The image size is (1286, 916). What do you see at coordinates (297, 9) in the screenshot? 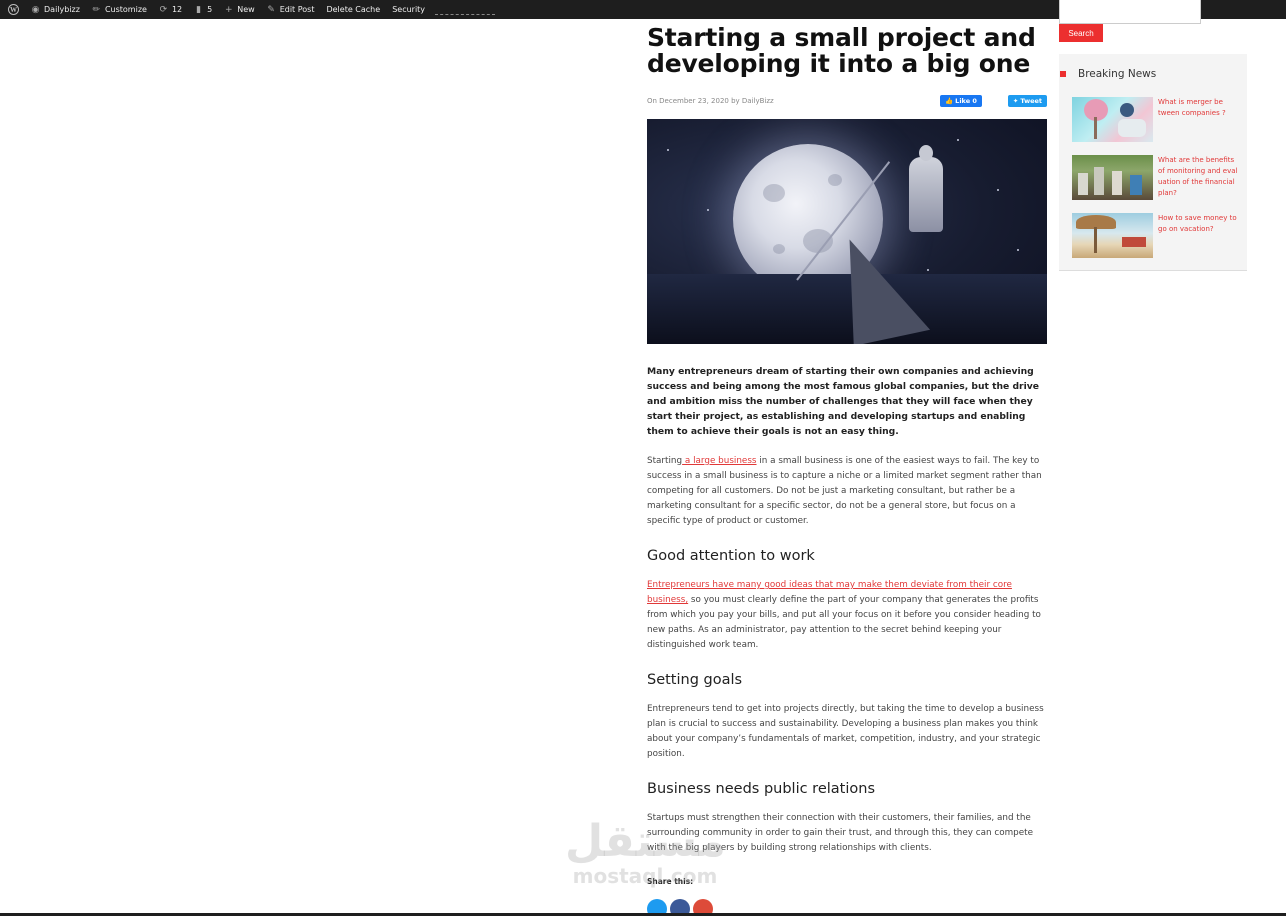
I see `edit-post-label: Edit Post` at bounding box center [297, 9].